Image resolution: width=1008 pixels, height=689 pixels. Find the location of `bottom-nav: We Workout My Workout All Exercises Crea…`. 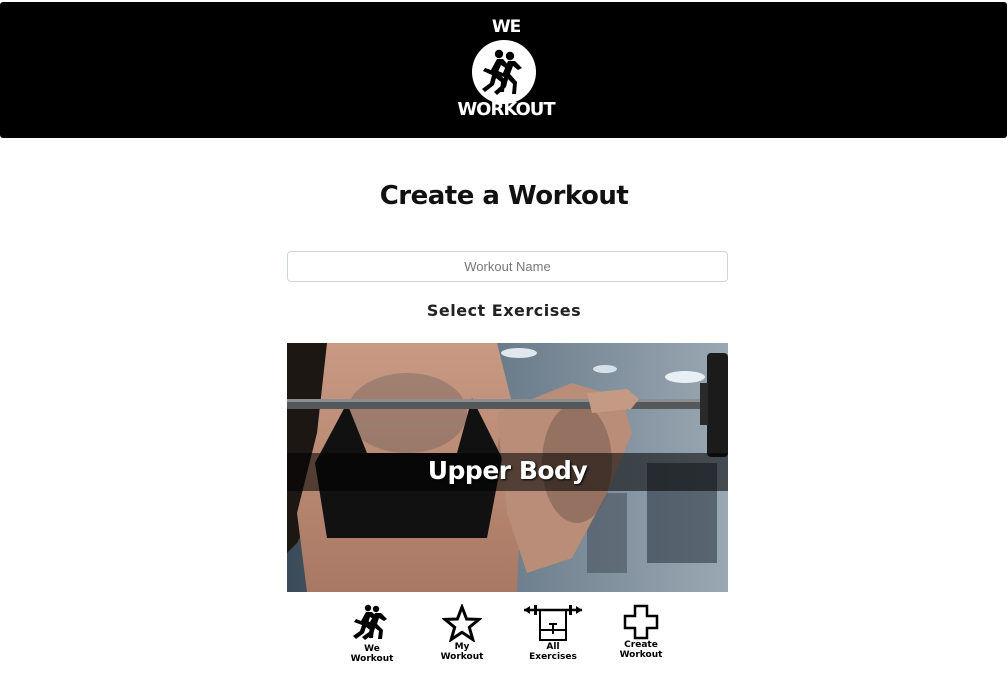

bottom-nav: We Workout My Workout All Exercises Crea… is located at coordinates (504, 635).